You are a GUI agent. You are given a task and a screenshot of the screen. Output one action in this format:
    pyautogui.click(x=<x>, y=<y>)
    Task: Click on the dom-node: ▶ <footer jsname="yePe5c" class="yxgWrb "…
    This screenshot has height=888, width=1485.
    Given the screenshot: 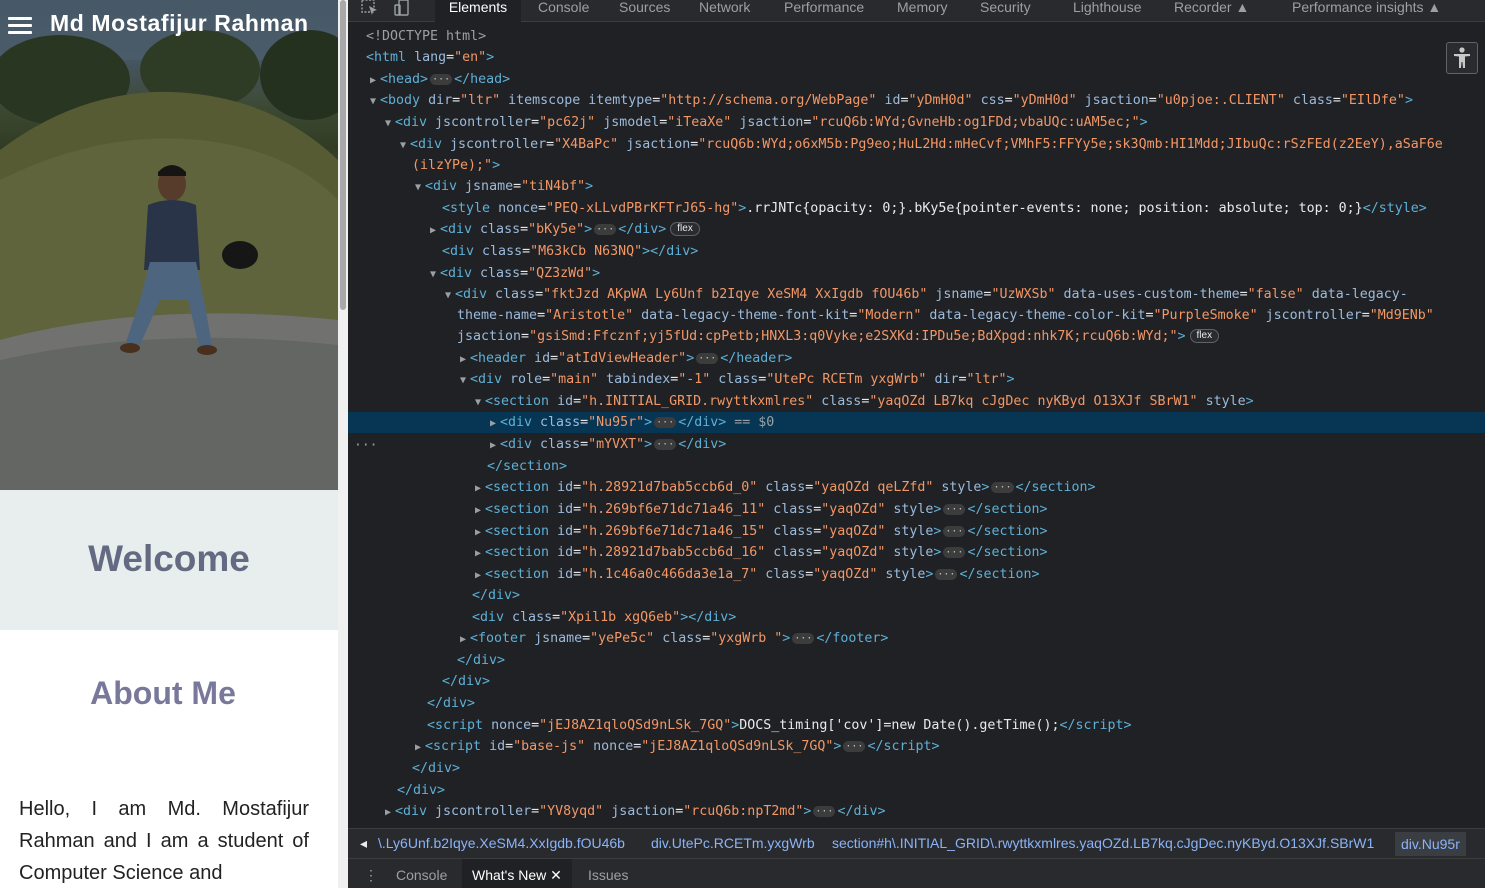 What is the action you would take?
    pyautogui.click(x=916, y=638)
    